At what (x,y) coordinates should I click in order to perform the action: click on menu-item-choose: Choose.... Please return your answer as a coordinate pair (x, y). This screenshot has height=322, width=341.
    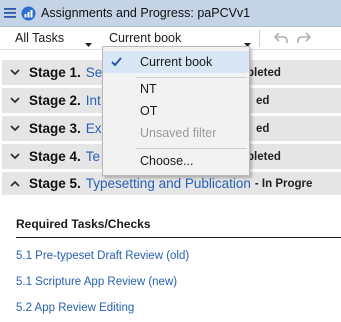
    Looking at the image, I should click on (176, 161).